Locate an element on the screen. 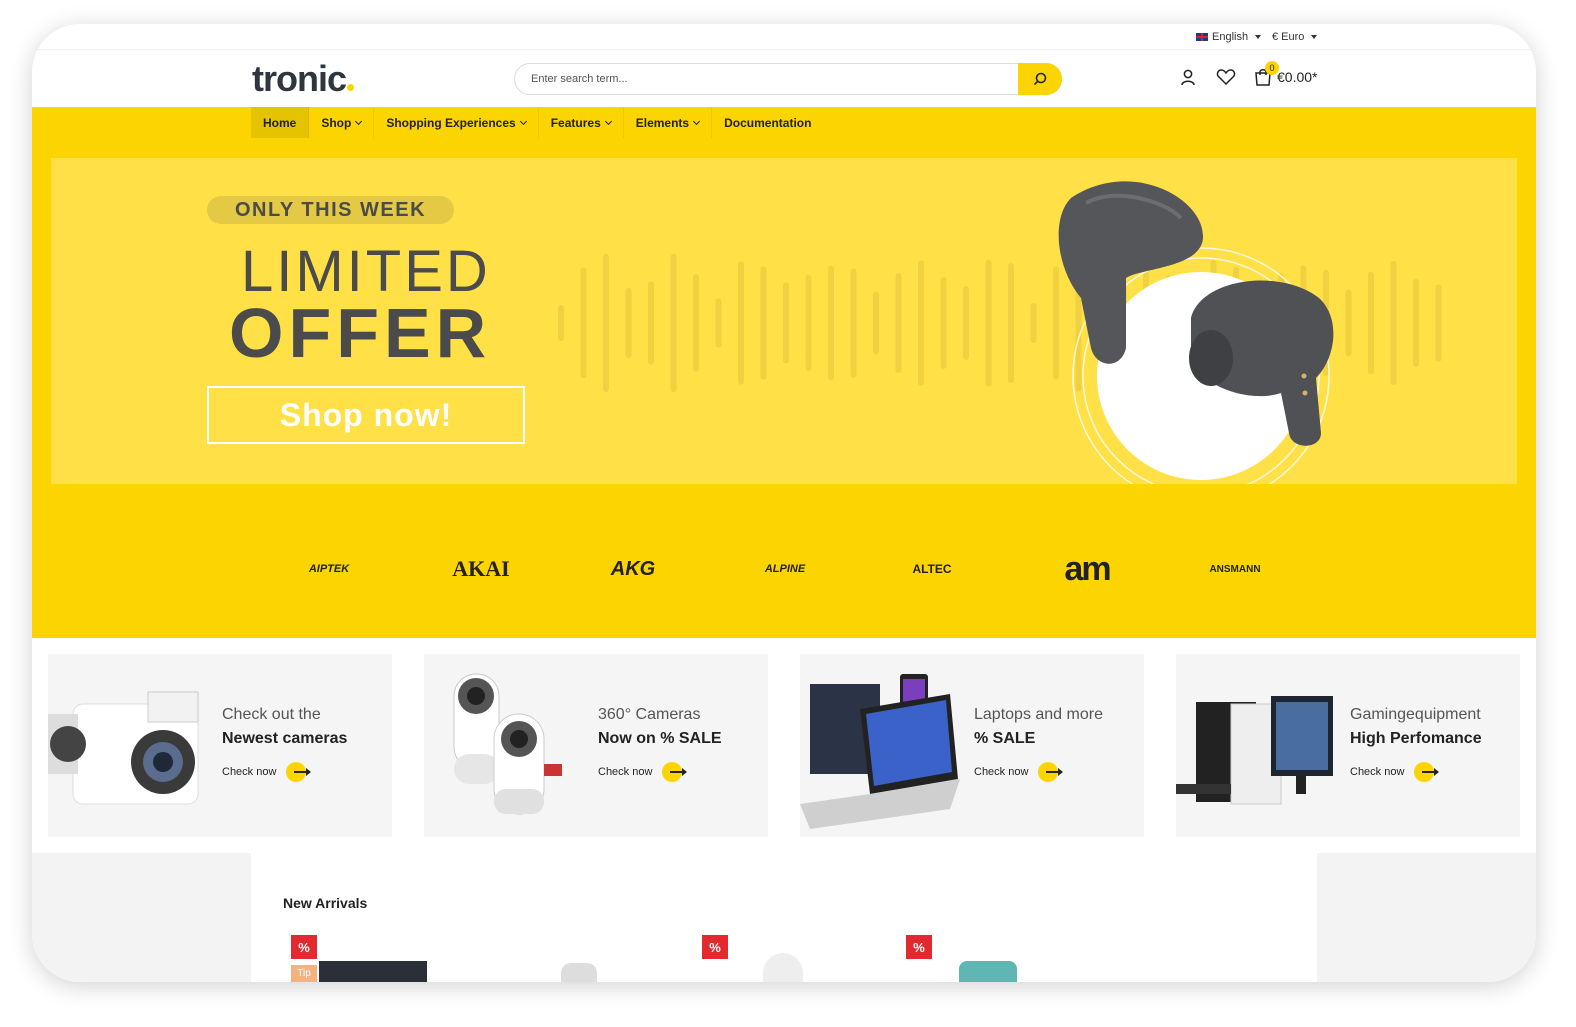 This screenshot has height=1027, width=1576. nav-item-shopping-experiences: Shopping Experiences is located at coordinates (456, 122).